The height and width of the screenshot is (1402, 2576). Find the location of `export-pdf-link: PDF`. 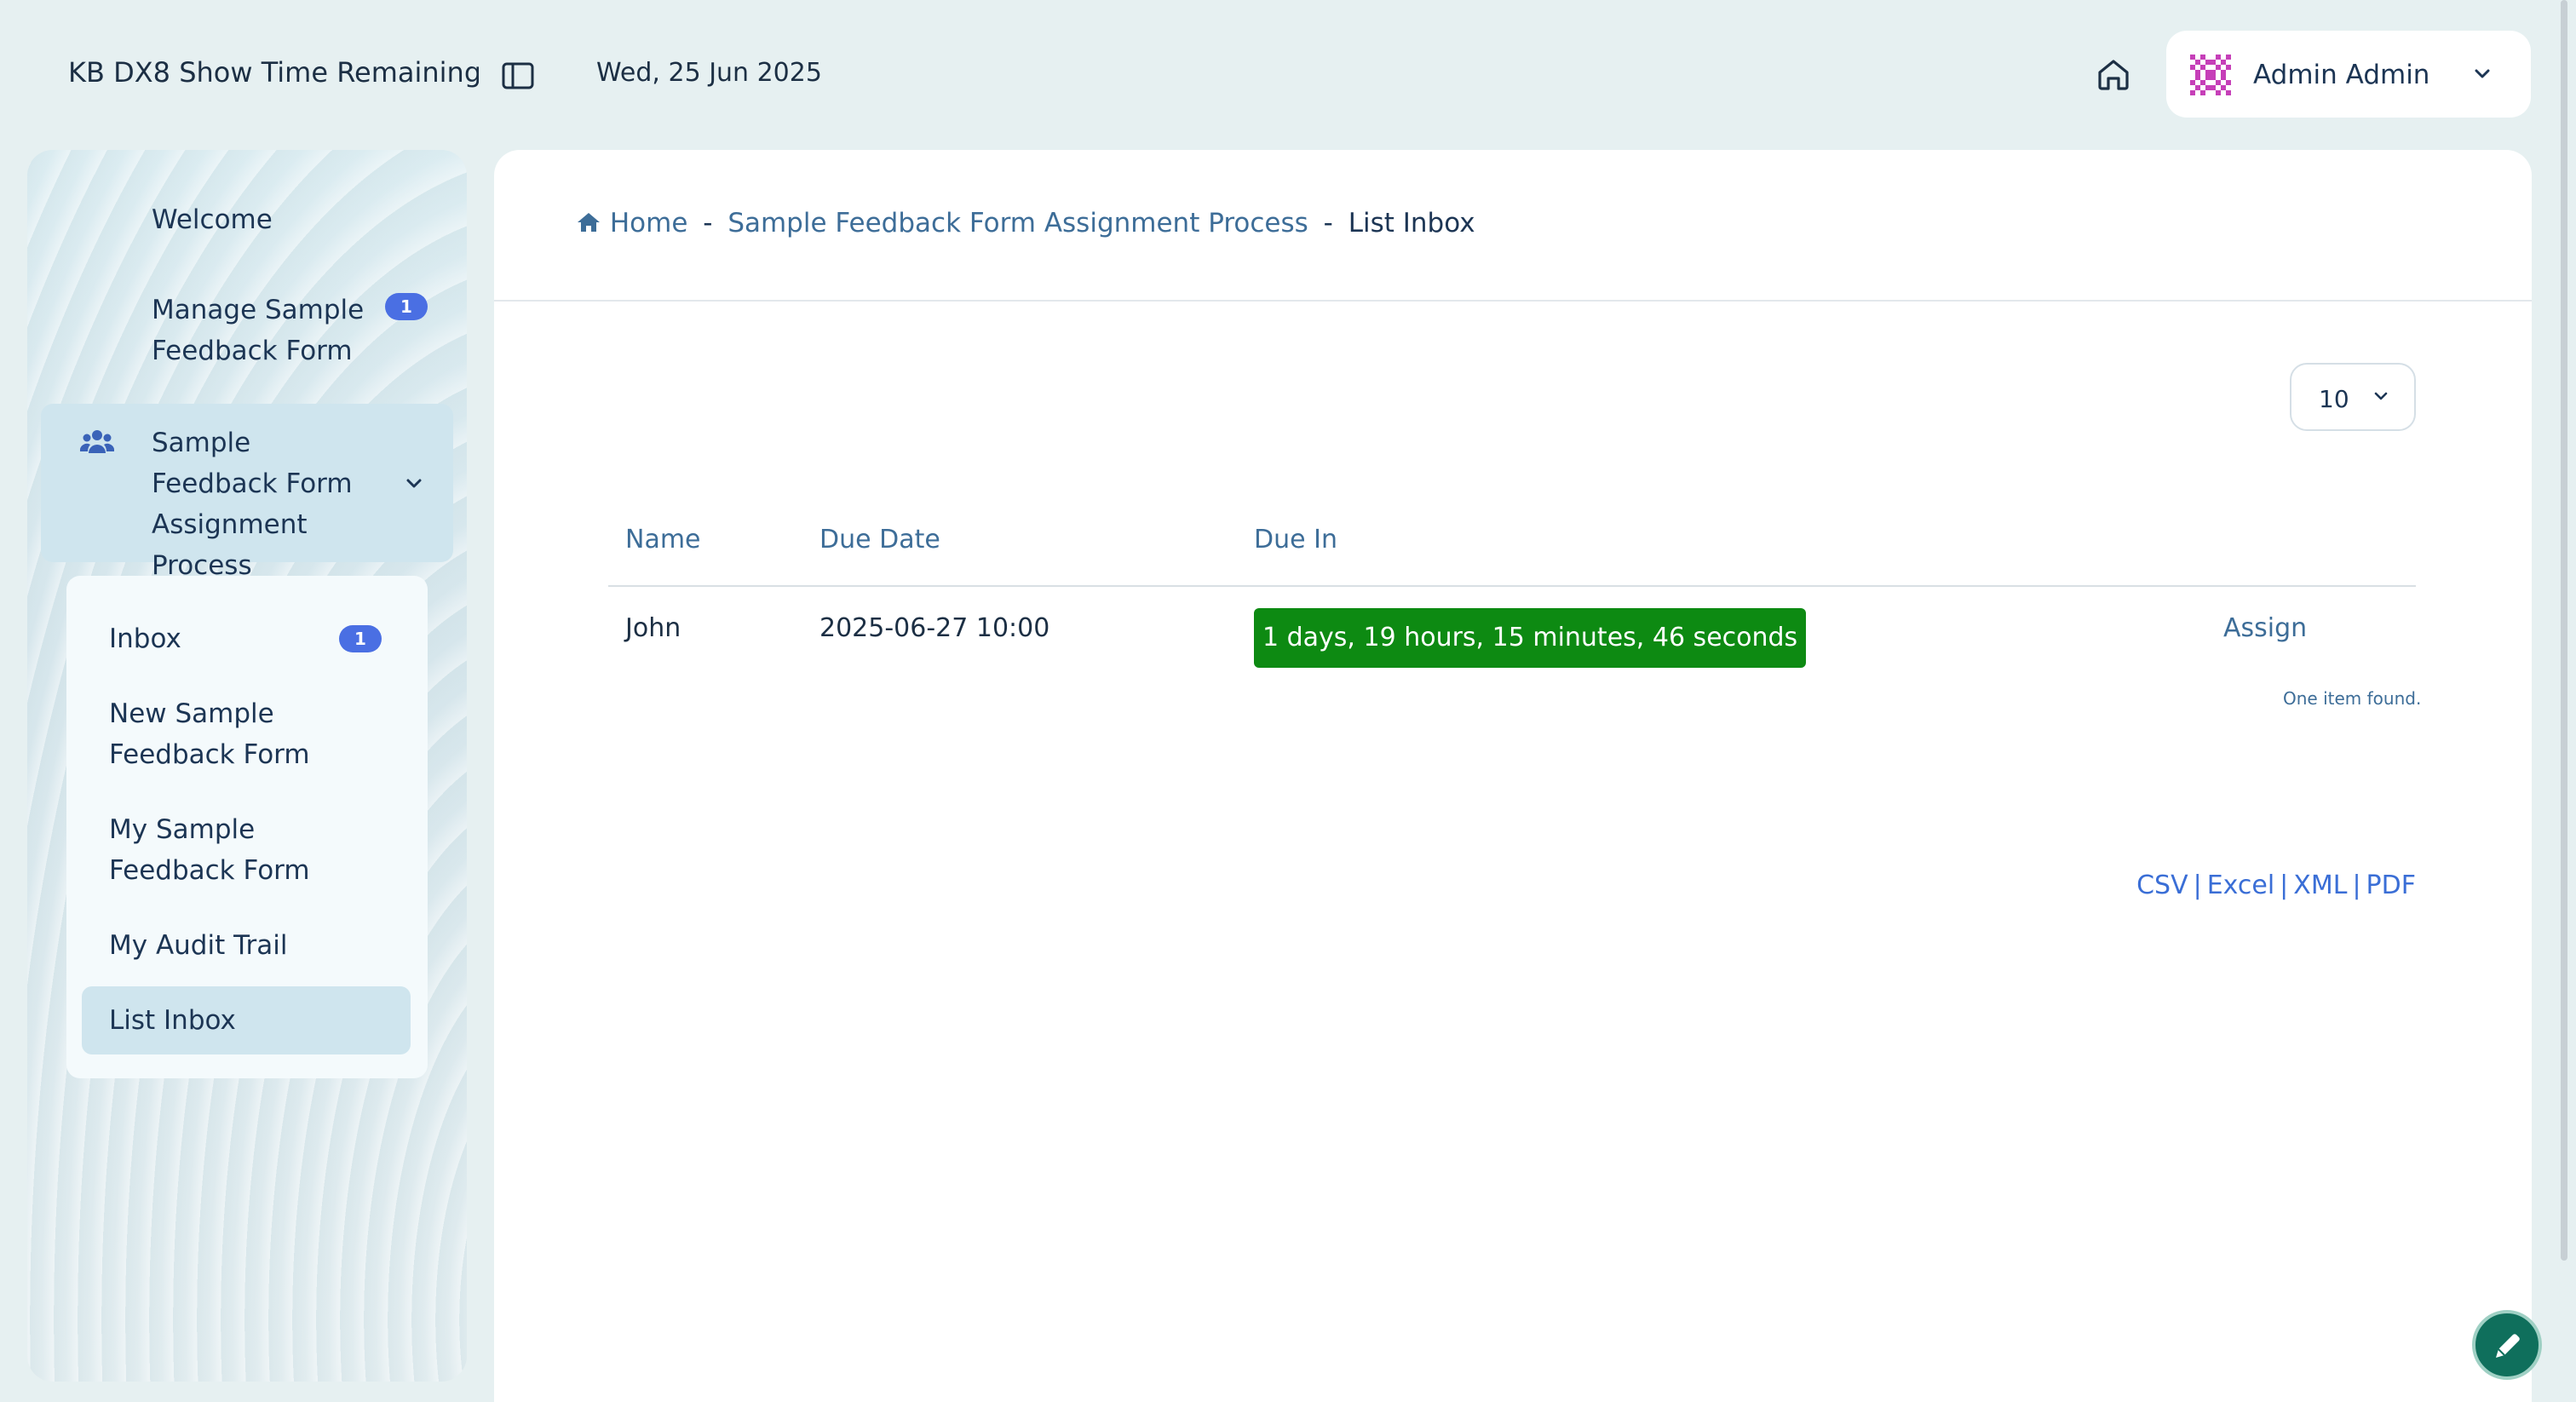

export-pdf-link: PDF is located at coordinates (2391, 885).